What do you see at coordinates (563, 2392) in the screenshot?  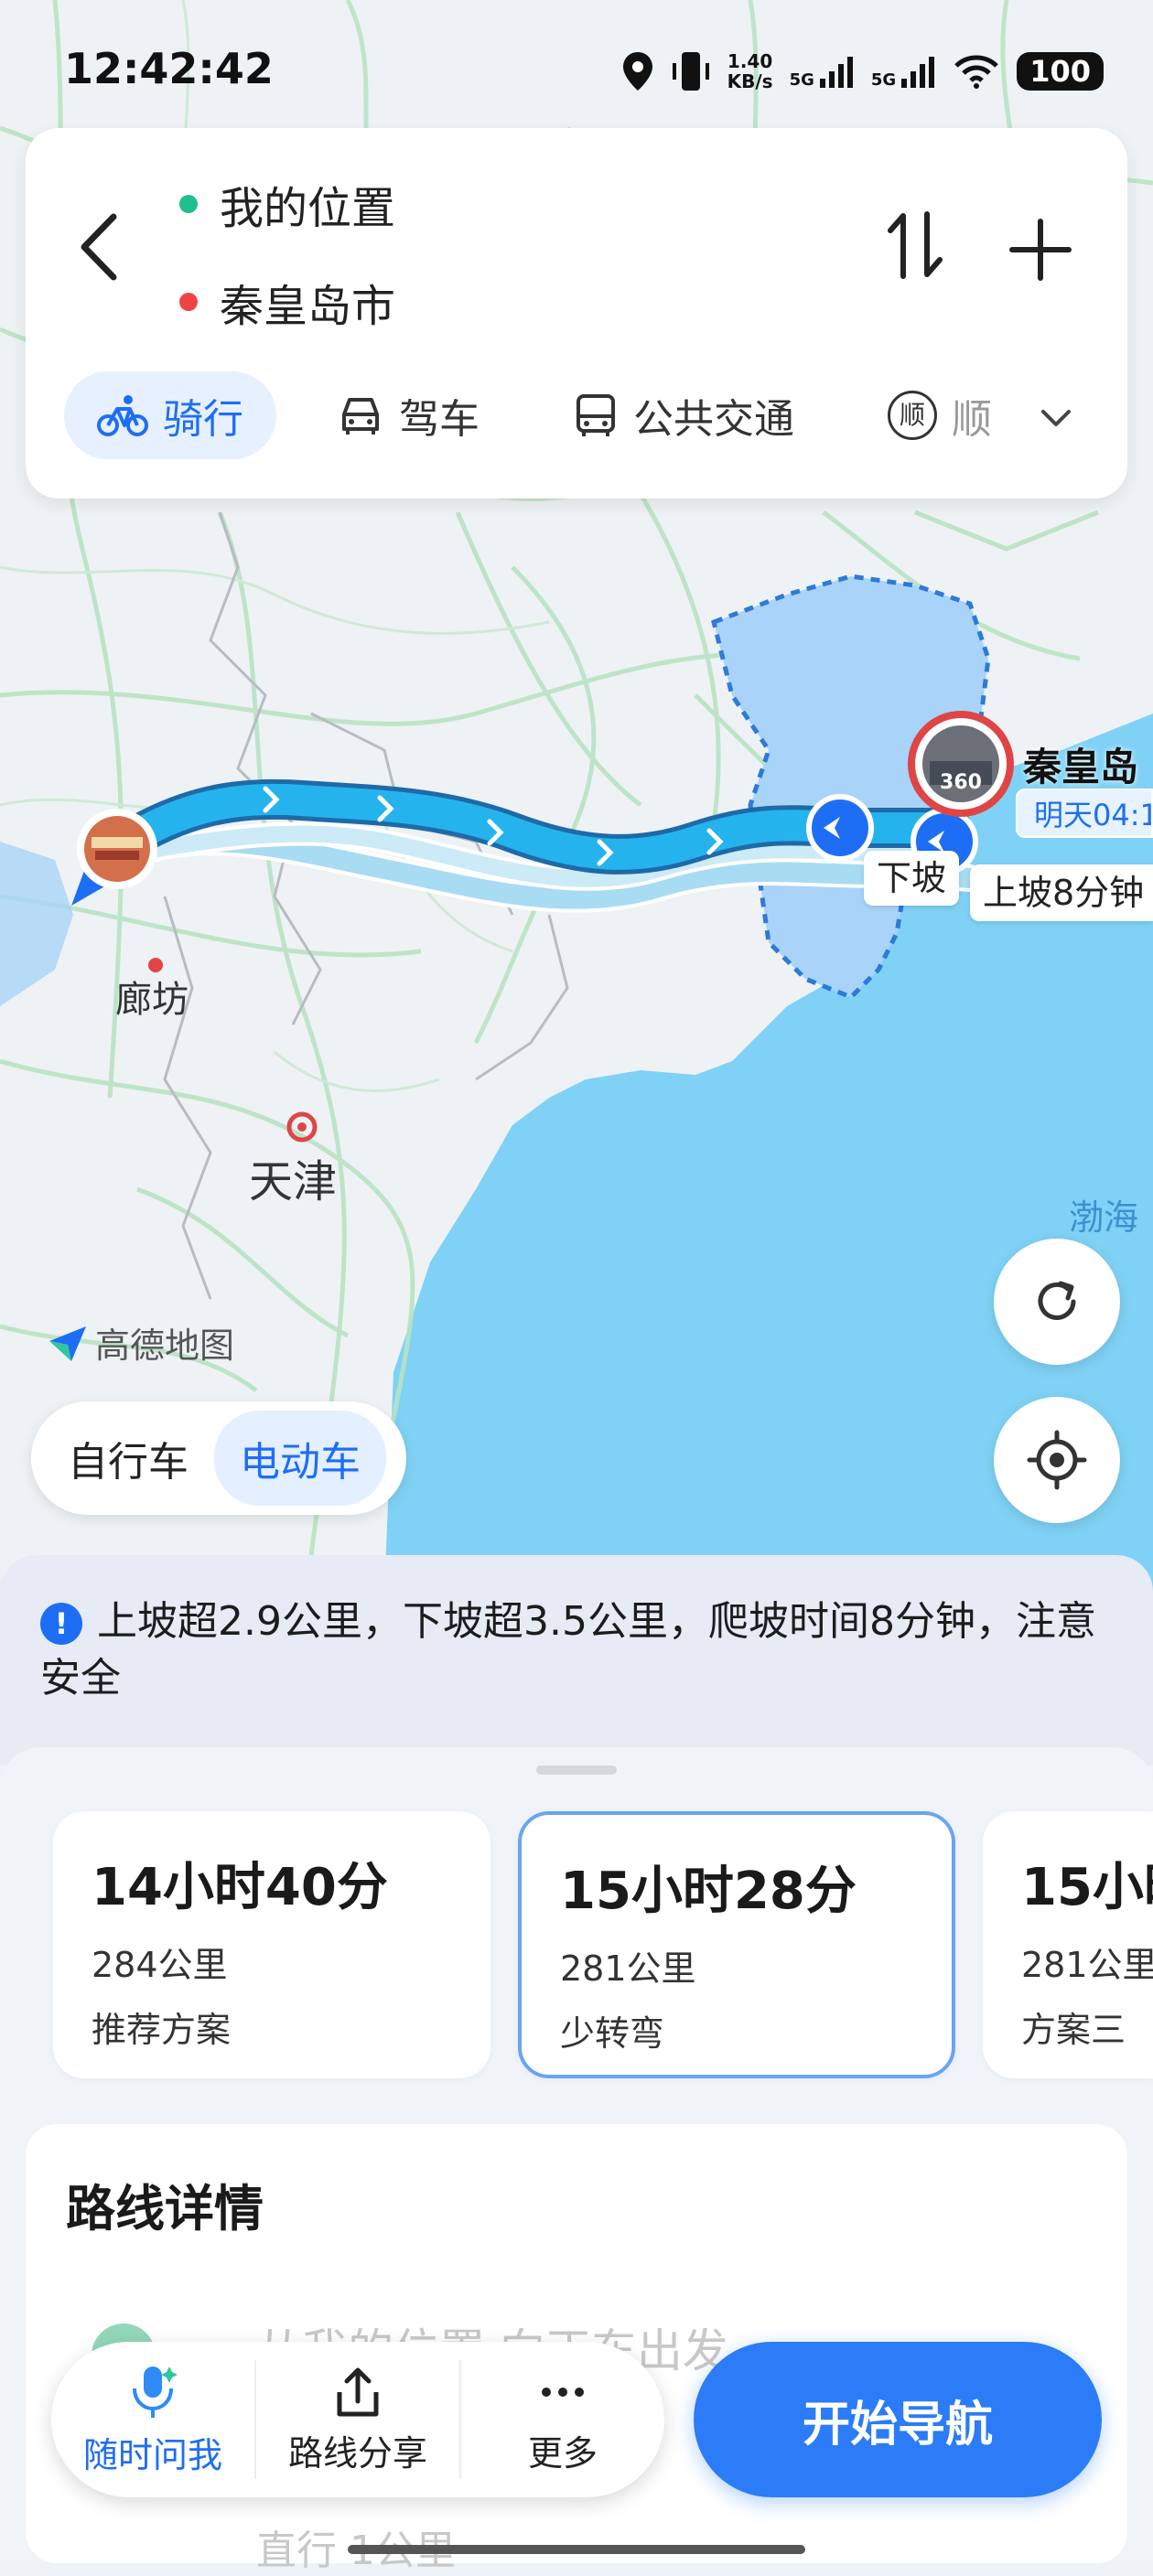 I see `more-dots-icon` at bounding box center [563, 2392].